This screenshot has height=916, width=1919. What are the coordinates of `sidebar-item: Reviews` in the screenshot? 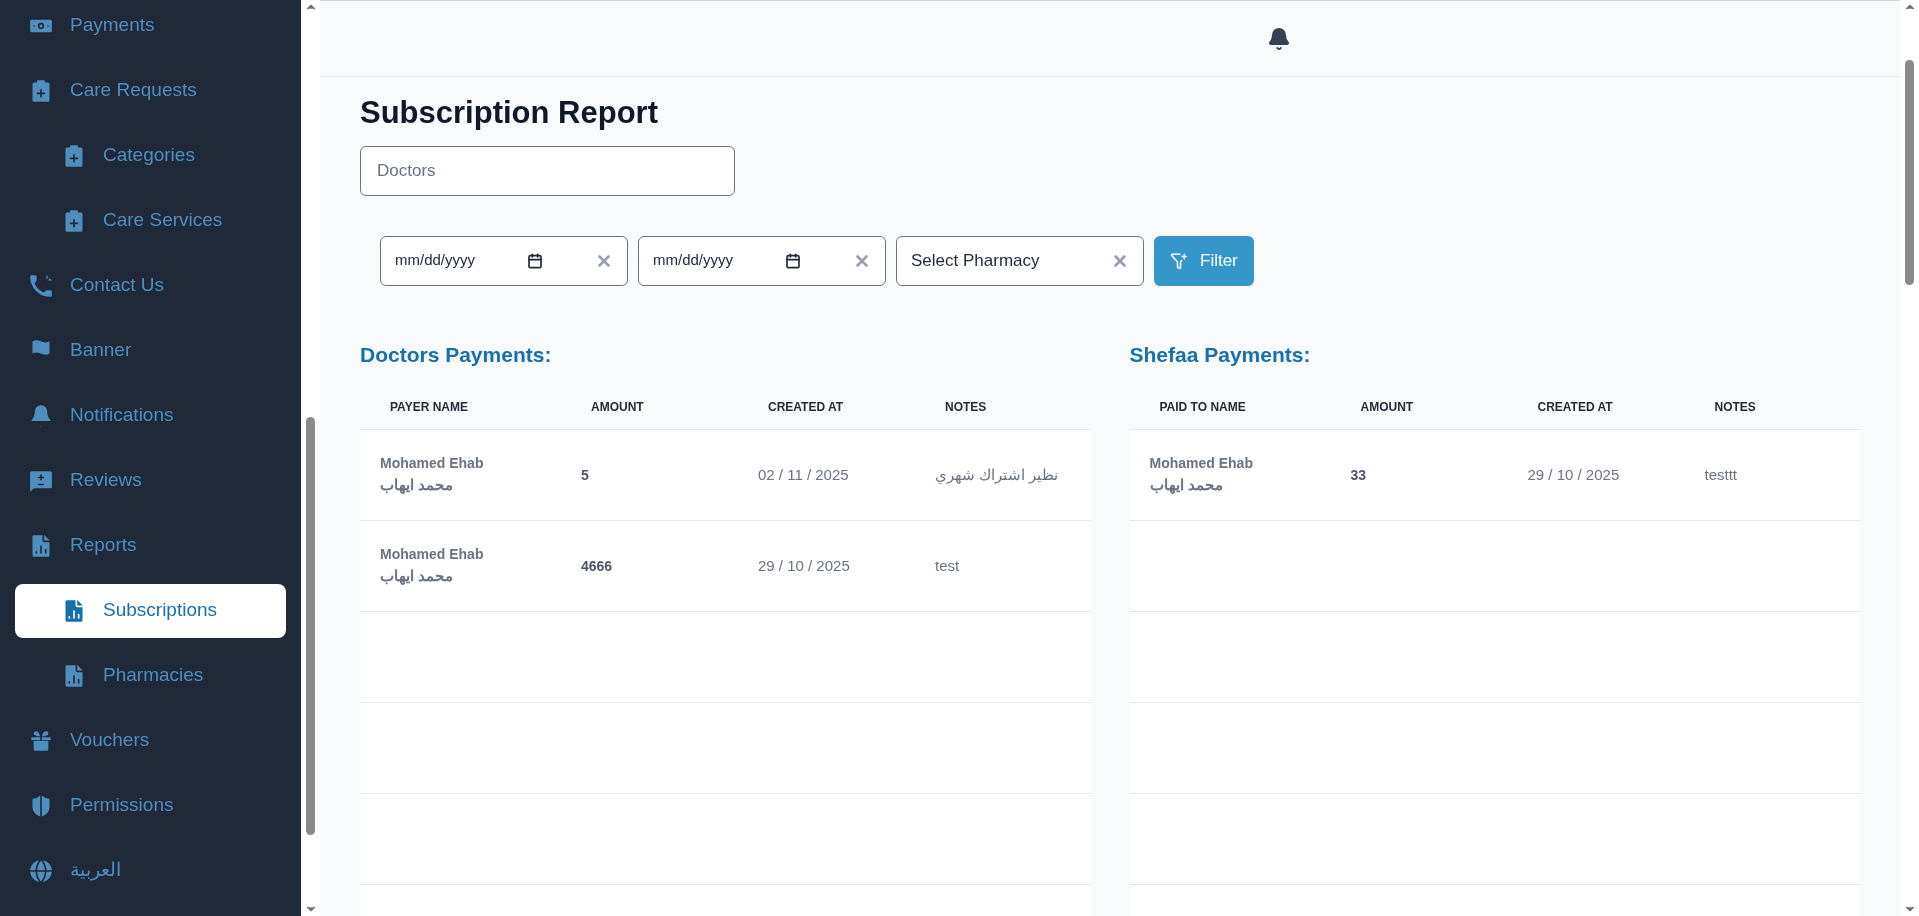 It's located at (150, 480).